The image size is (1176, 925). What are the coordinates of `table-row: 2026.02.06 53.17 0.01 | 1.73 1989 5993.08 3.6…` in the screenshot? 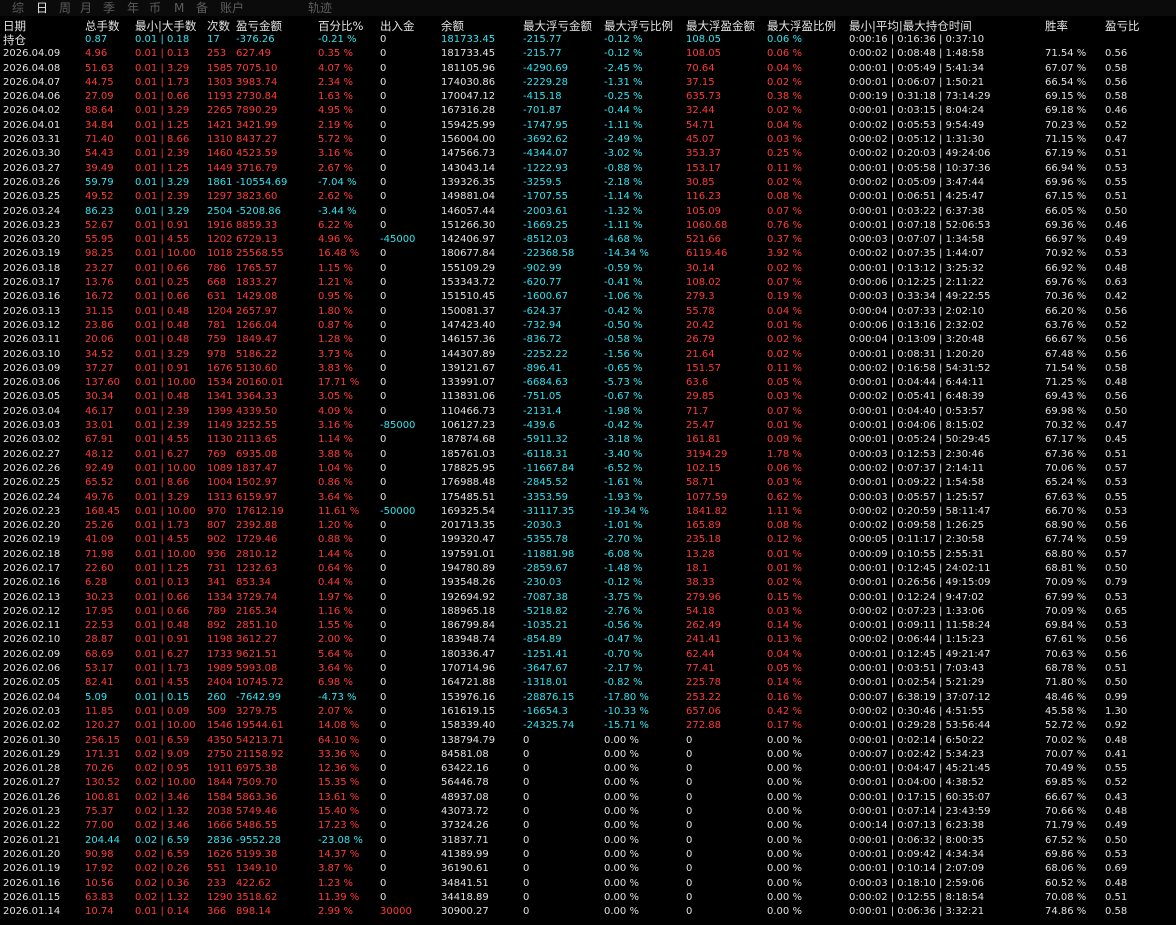 It's located at (588, 669).